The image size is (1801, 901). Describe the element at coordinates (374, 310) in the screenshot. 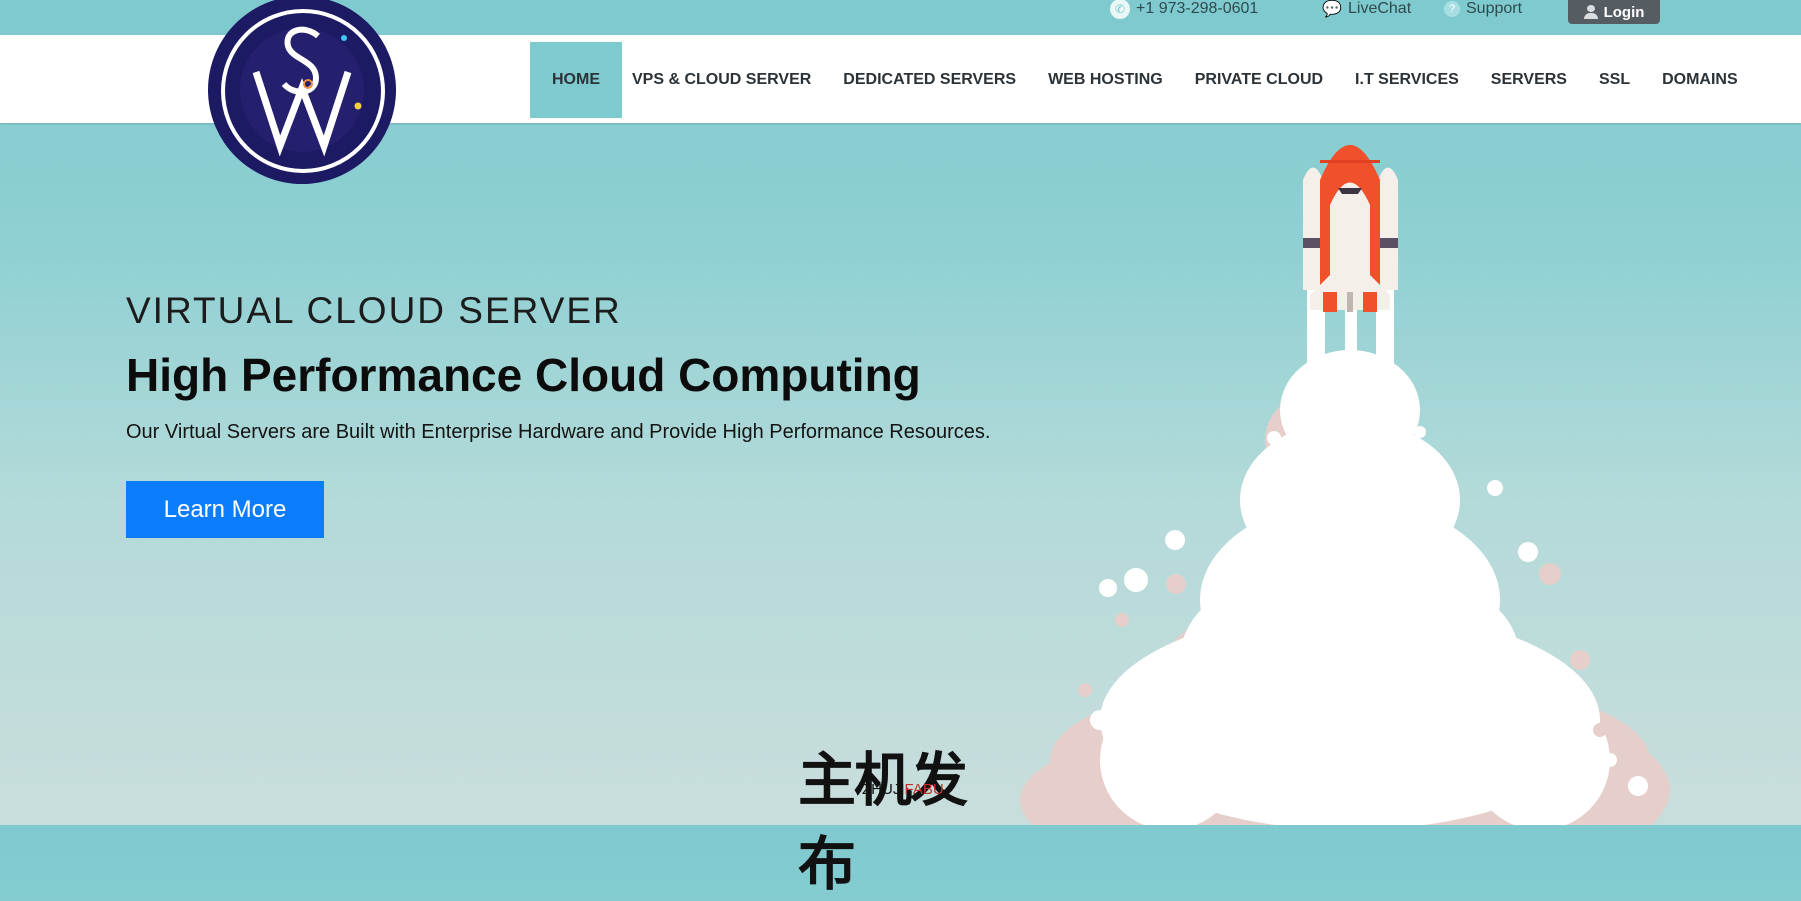

I see `hero-eyebrow: VIRTUAL CLOUD SERVER` at that location.